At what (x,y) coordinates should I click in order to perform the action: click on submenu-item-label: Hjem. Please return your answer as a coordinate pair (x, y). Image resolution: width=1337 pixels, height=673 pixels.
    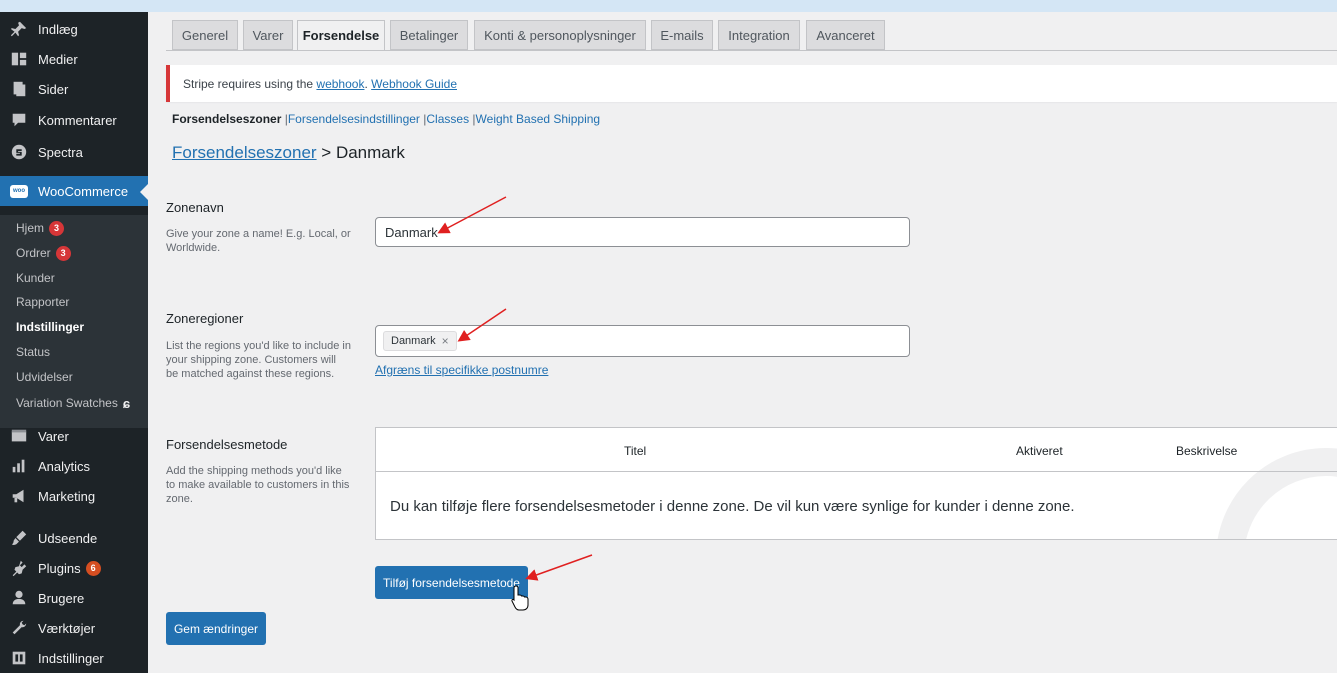
    Looking at the image, I should click on (30, 228).